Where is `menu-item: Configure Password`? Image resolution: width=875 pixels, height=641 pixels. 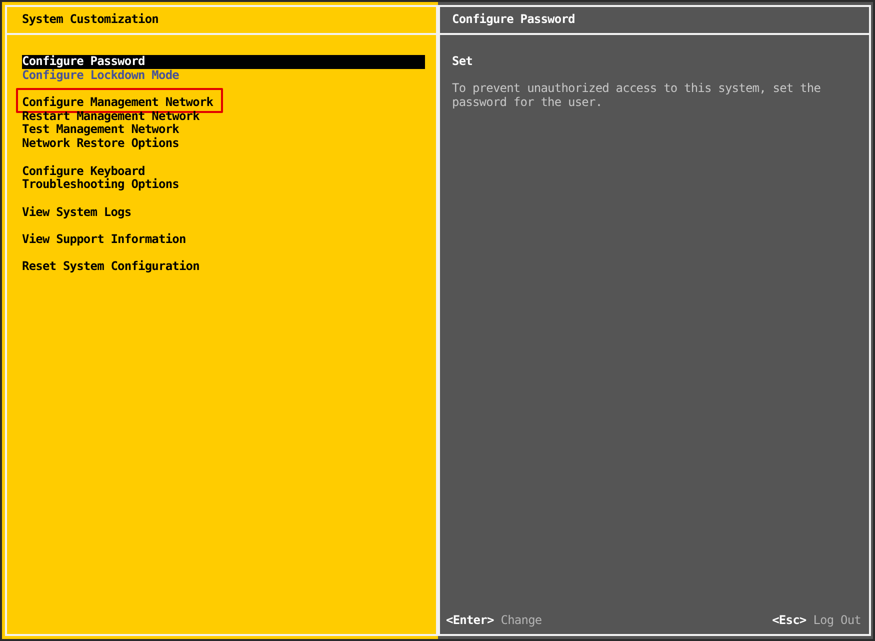 menu-item: Configure Password is located at coordinates (223, 62).